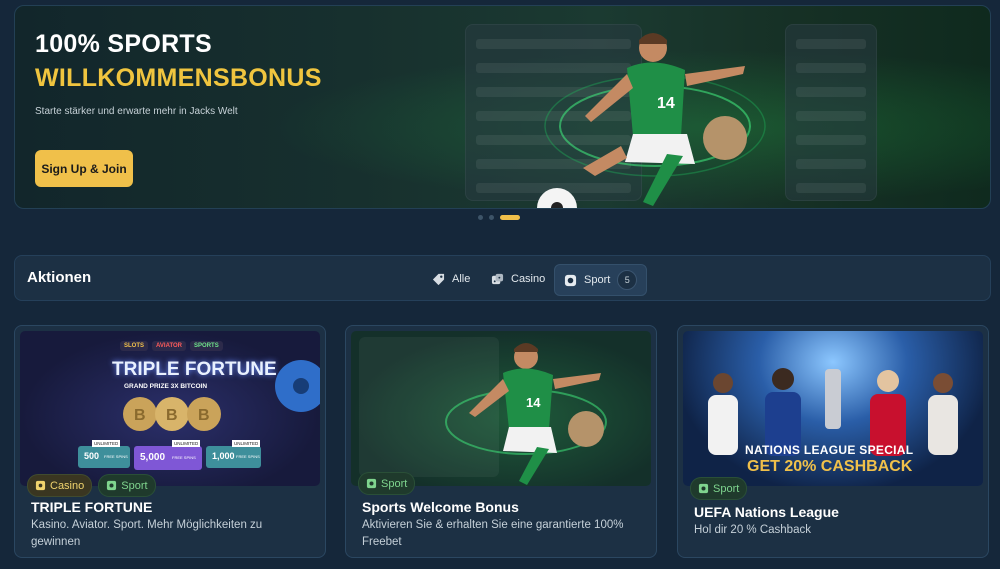 The image size is (1000, 569). I want to click on tag-icon, so click(438, 279).